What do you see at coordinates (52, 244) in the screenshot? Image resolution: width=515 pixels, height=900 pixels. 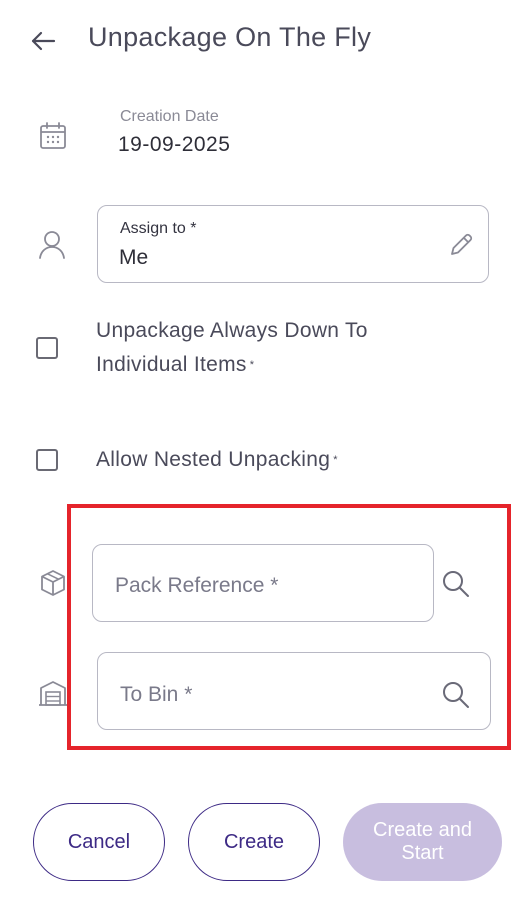 I see `user-icon` at bounding box center [52, 244].